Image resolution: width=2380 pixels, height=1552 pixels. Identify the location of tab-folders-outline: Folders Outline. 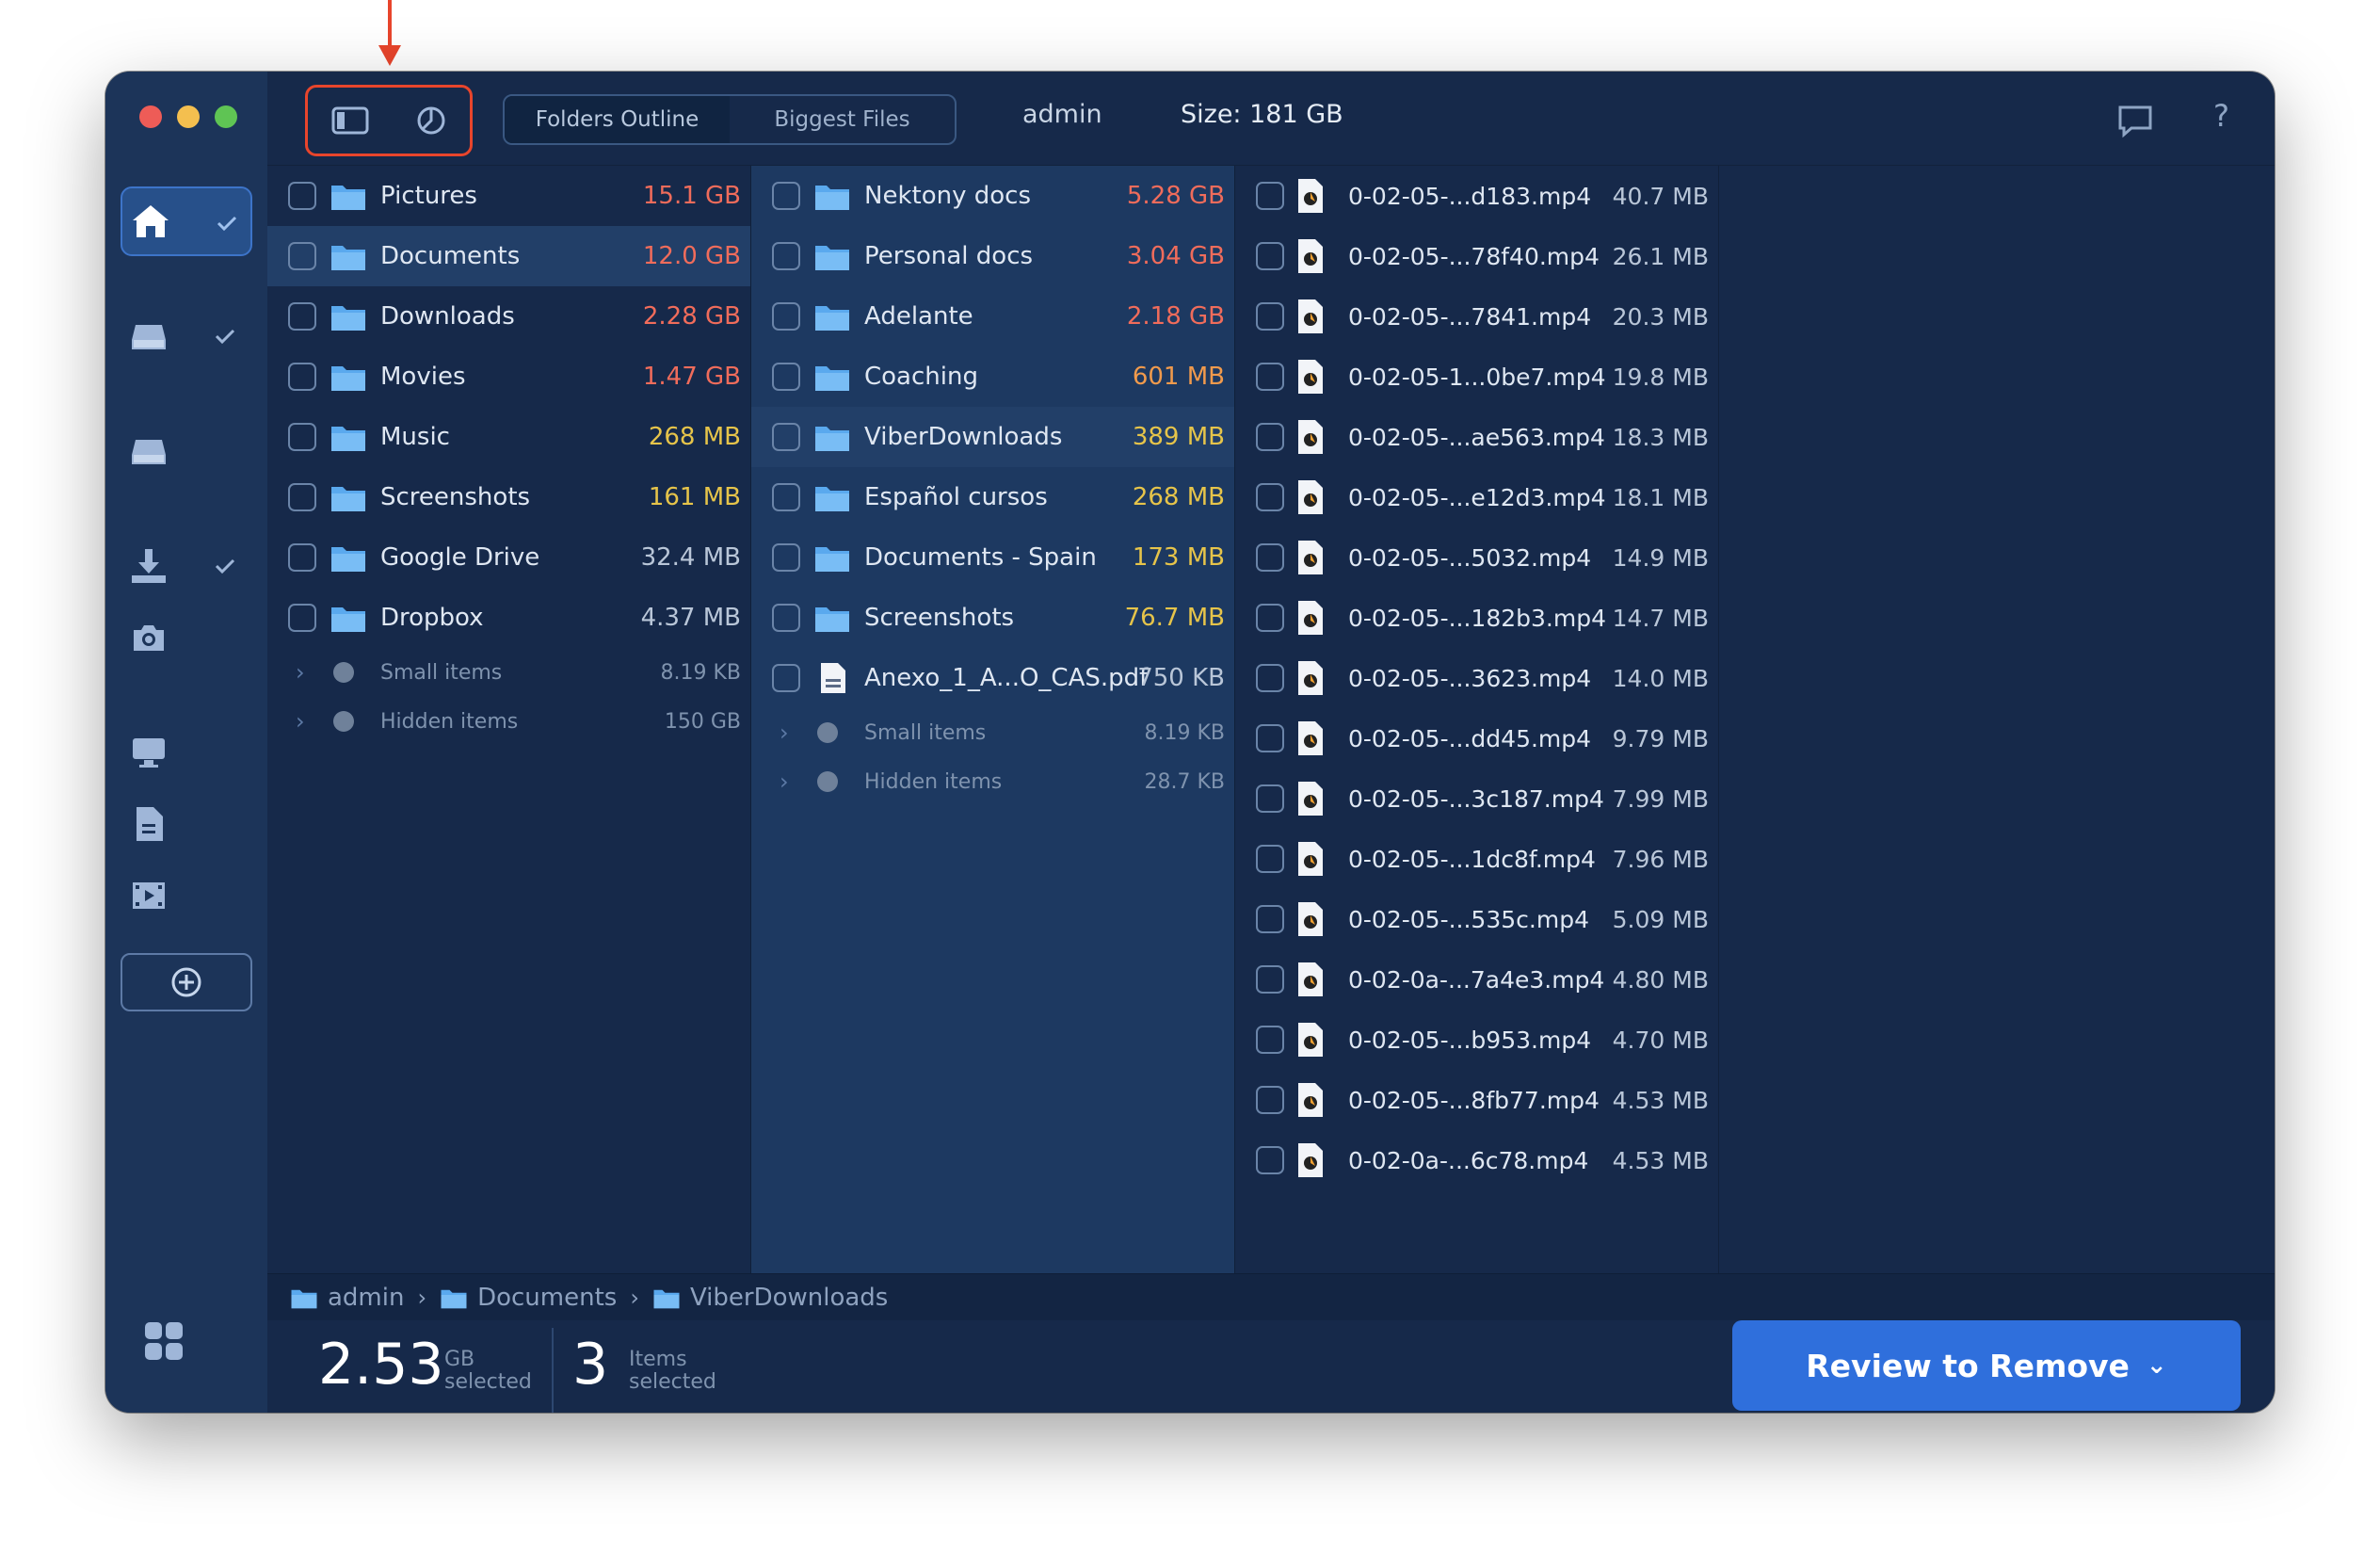
(617, 120).